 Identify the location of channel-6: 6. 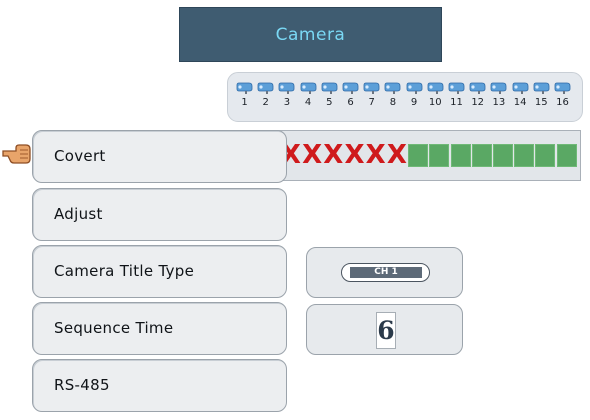
(350, 97).